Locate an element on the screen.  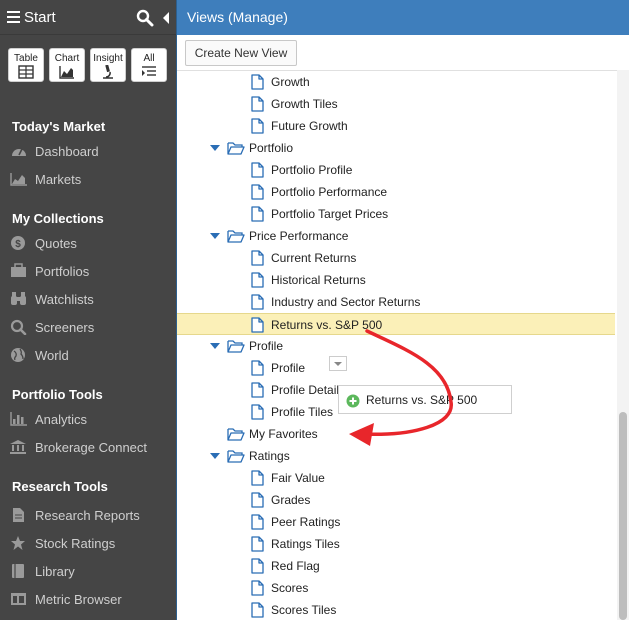
tree-label: Profile Detail is located at coordinates (305, 390).